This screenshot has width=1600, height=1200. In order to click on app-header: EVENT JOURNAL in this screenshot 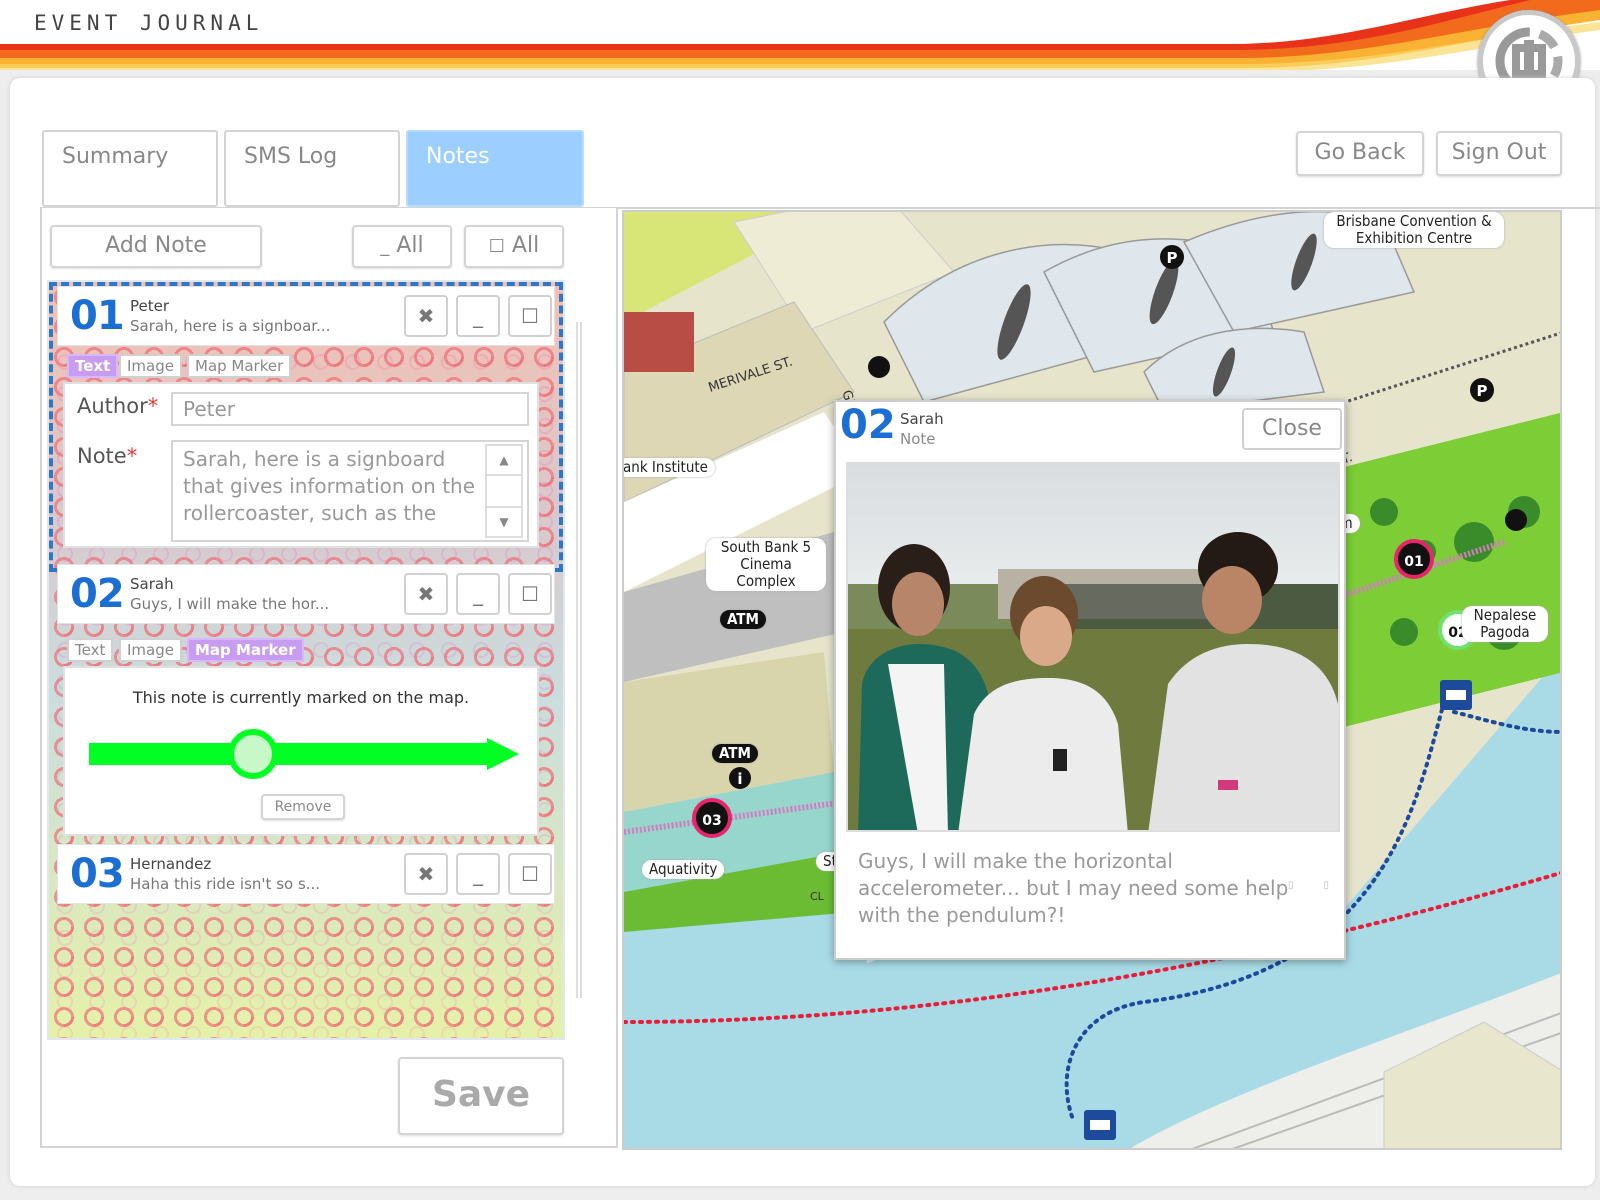, I will do `click(800, 35)`.